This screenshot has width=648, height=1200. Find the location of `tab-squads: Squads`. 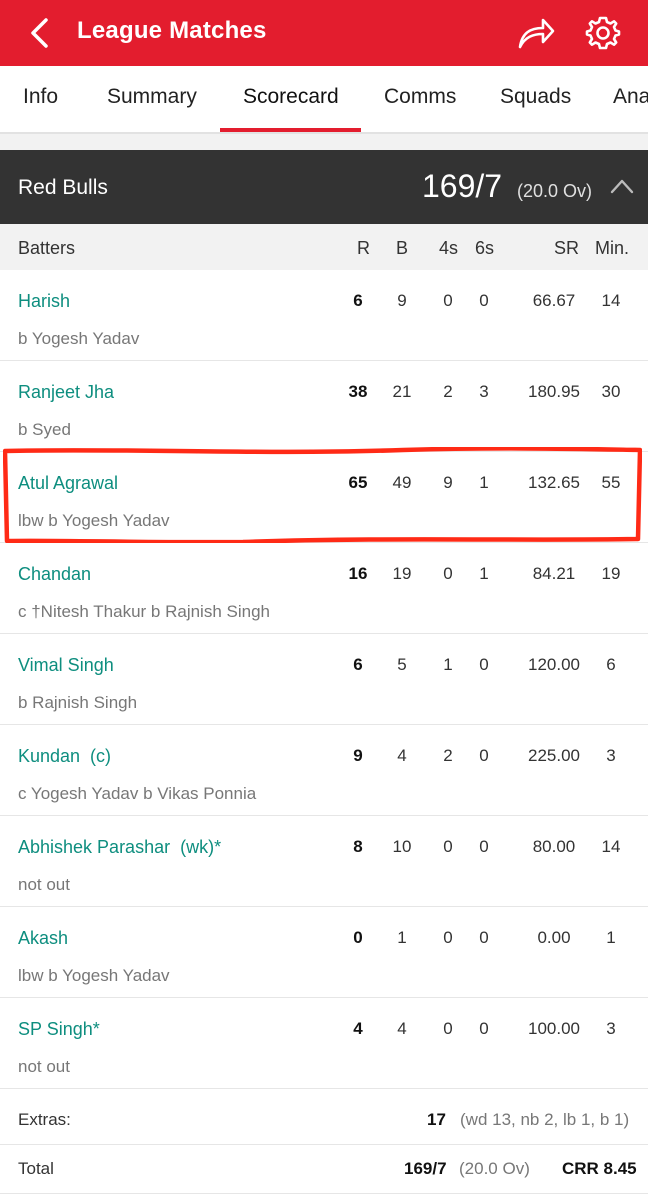

tab-squads: Squads is located at coordinates (535, 97).